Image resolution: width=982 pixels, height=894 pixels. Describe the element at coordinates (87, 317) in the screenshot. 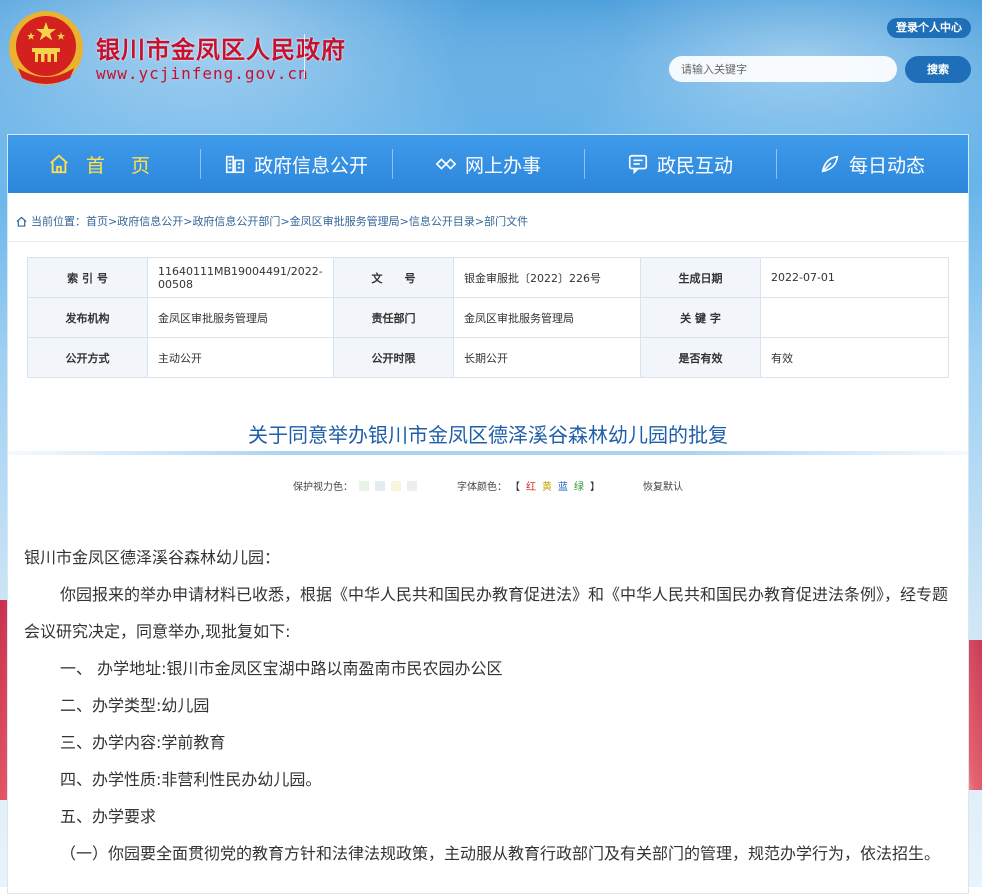

I see `meta-key: 发布机构` at that location.